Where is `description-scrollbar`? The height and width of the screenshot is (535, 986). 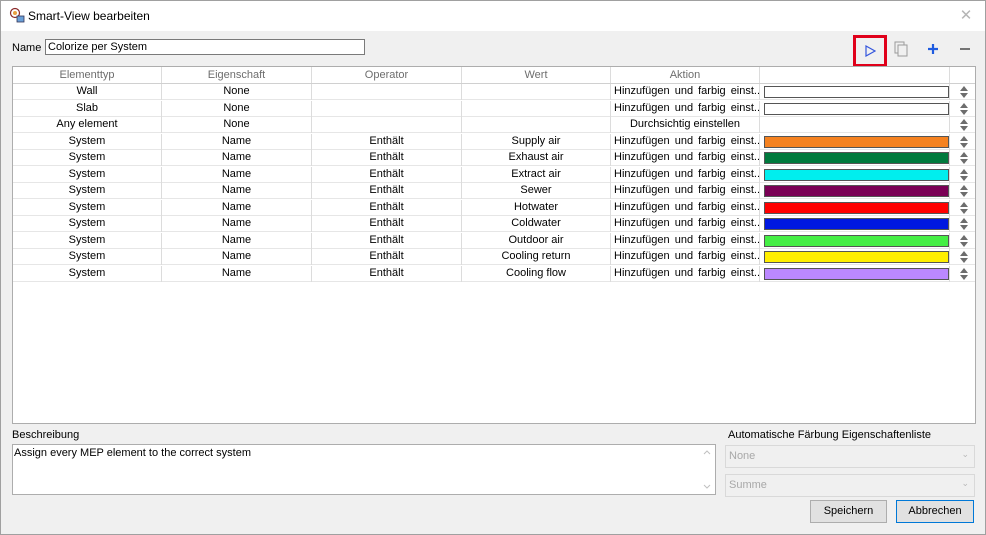
description-scrollbar is located at coordinates (707, 469).